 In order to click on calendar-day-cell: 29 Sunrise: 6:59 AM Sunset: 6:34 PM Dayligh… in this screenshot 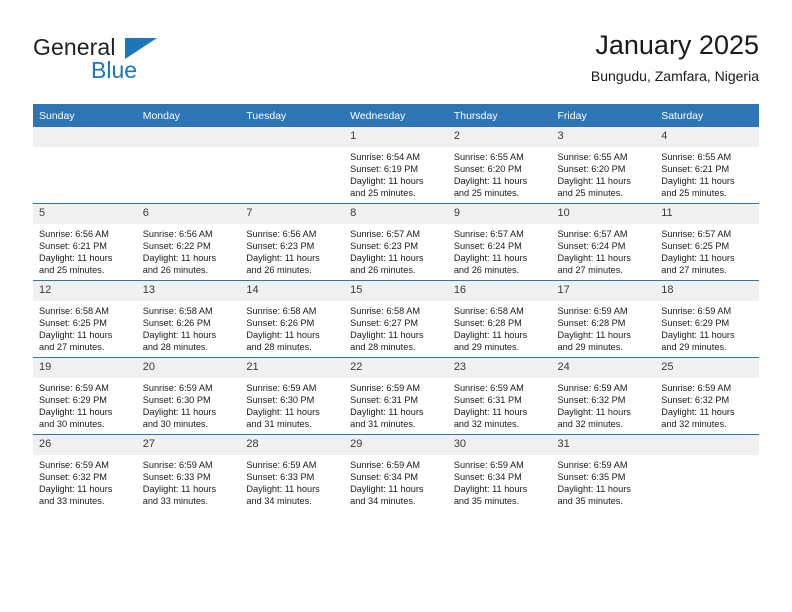, I will do `click(396, 472)`.